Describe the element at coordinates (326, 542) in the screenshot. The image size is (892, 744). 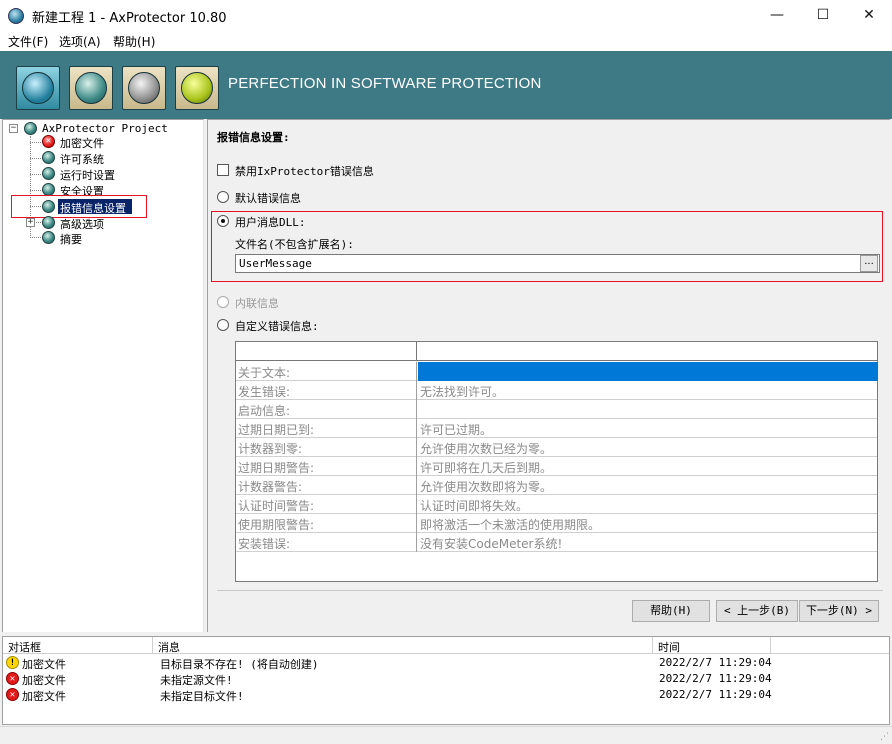
I see `grid-key: 安装错误:` at that location.